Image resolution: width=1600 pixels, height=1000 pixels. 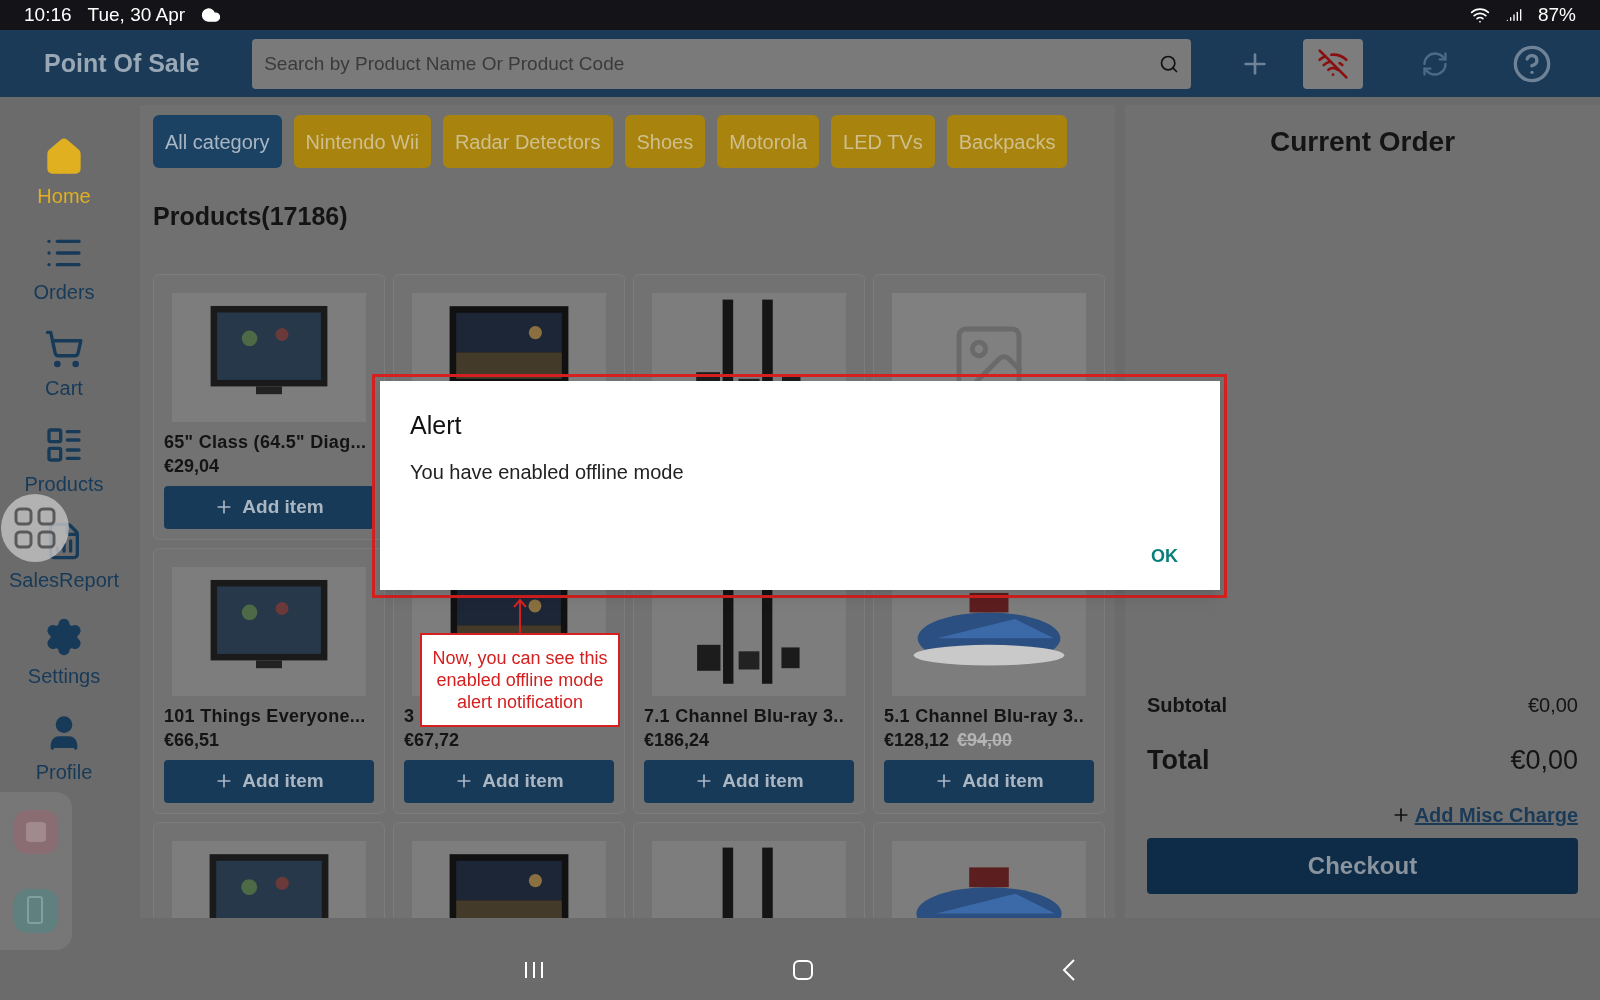 I want to click on products-heading: Products(17186), so click(x=251, y=216).